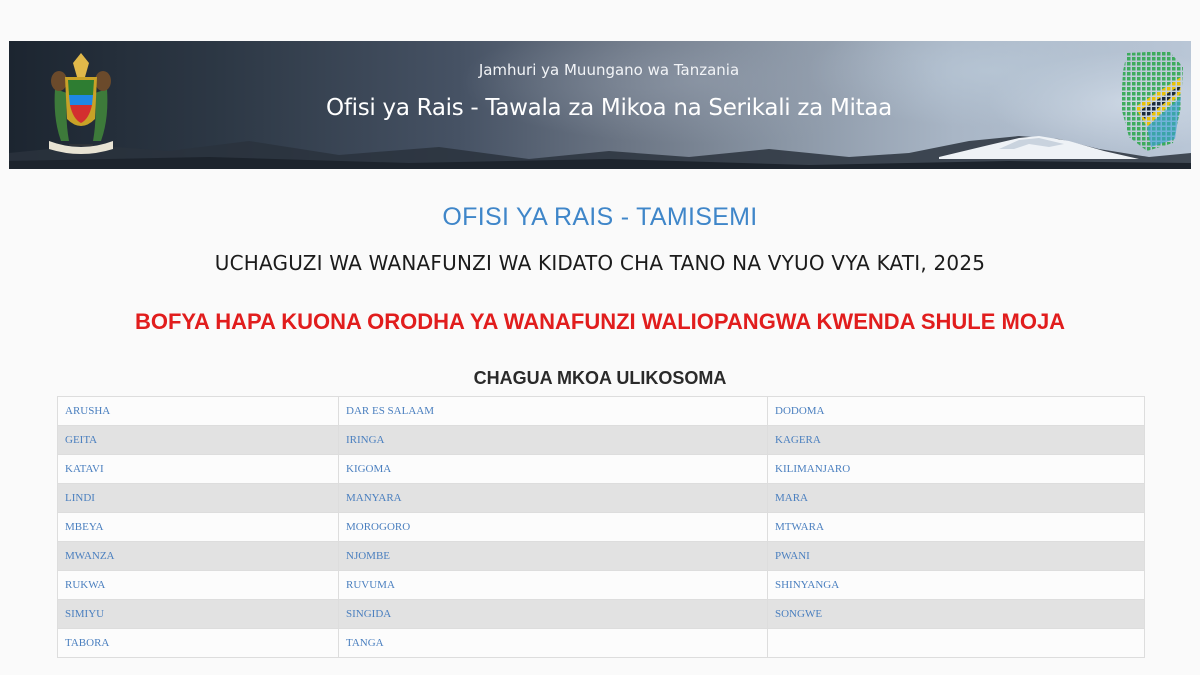 The width and height of the screenshot is (1200, 675). Describe the element at coordinates (85, 585) in the screenshot. I see `region-link: RUKWA` at that location.